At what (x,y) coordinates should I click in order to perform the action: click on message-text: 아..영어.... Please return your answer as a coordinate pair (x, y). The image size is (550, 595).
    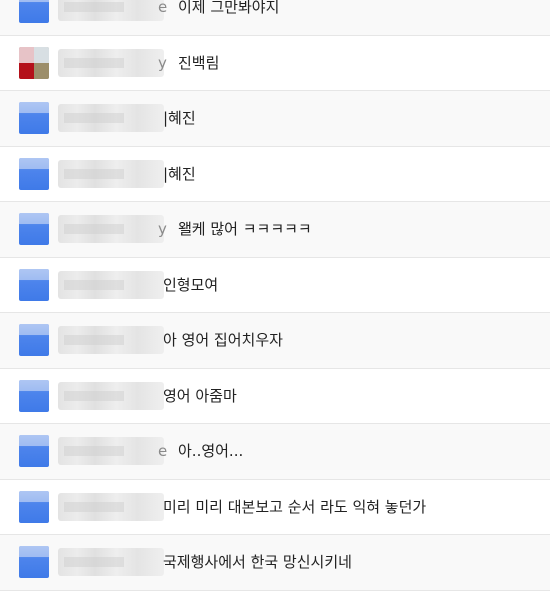
    Looking at the image, I should click on (211, 451).